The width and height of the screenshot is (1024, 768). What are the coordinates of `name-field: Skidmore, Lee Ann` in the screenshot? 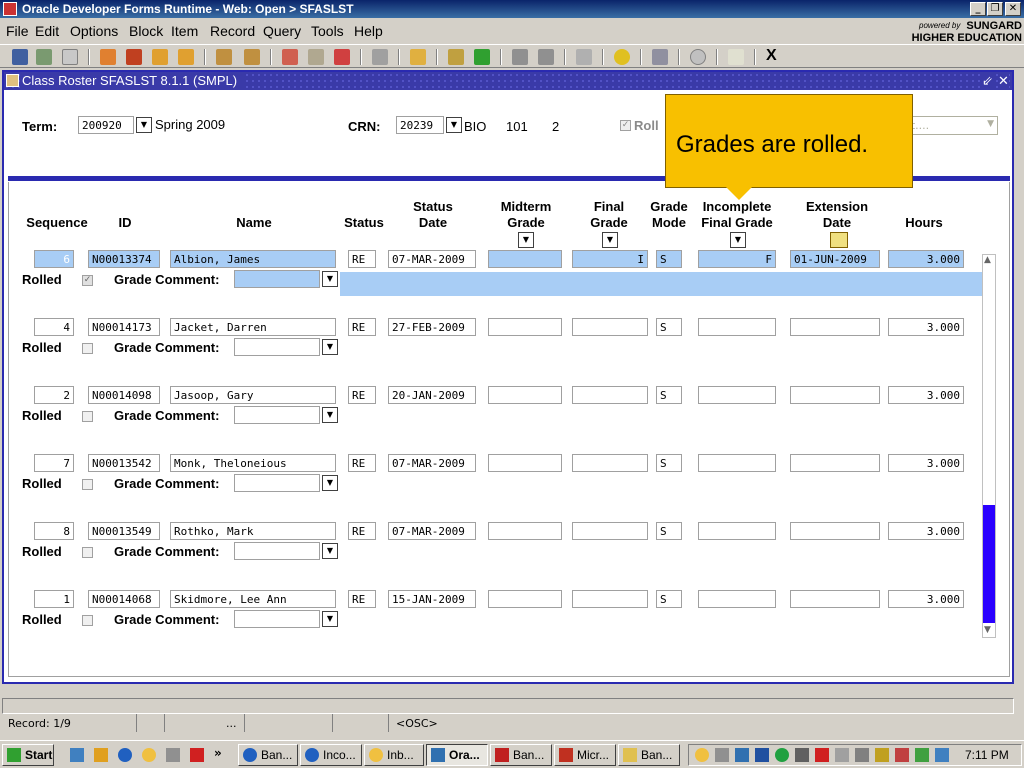 It's located at (253, 599).